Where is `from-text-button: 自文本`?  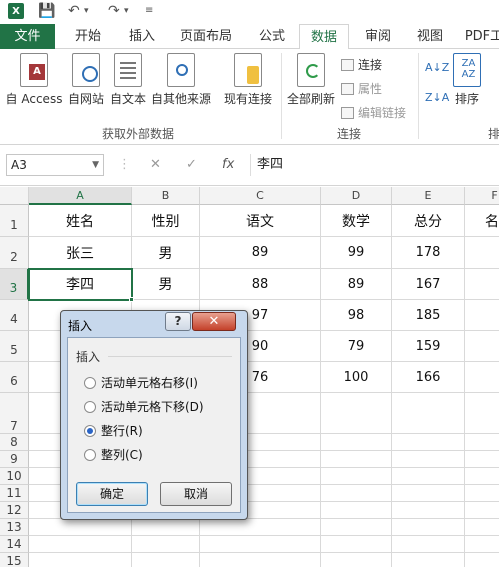
from-text-button: 自文本 is located at coordinates (128, 80).